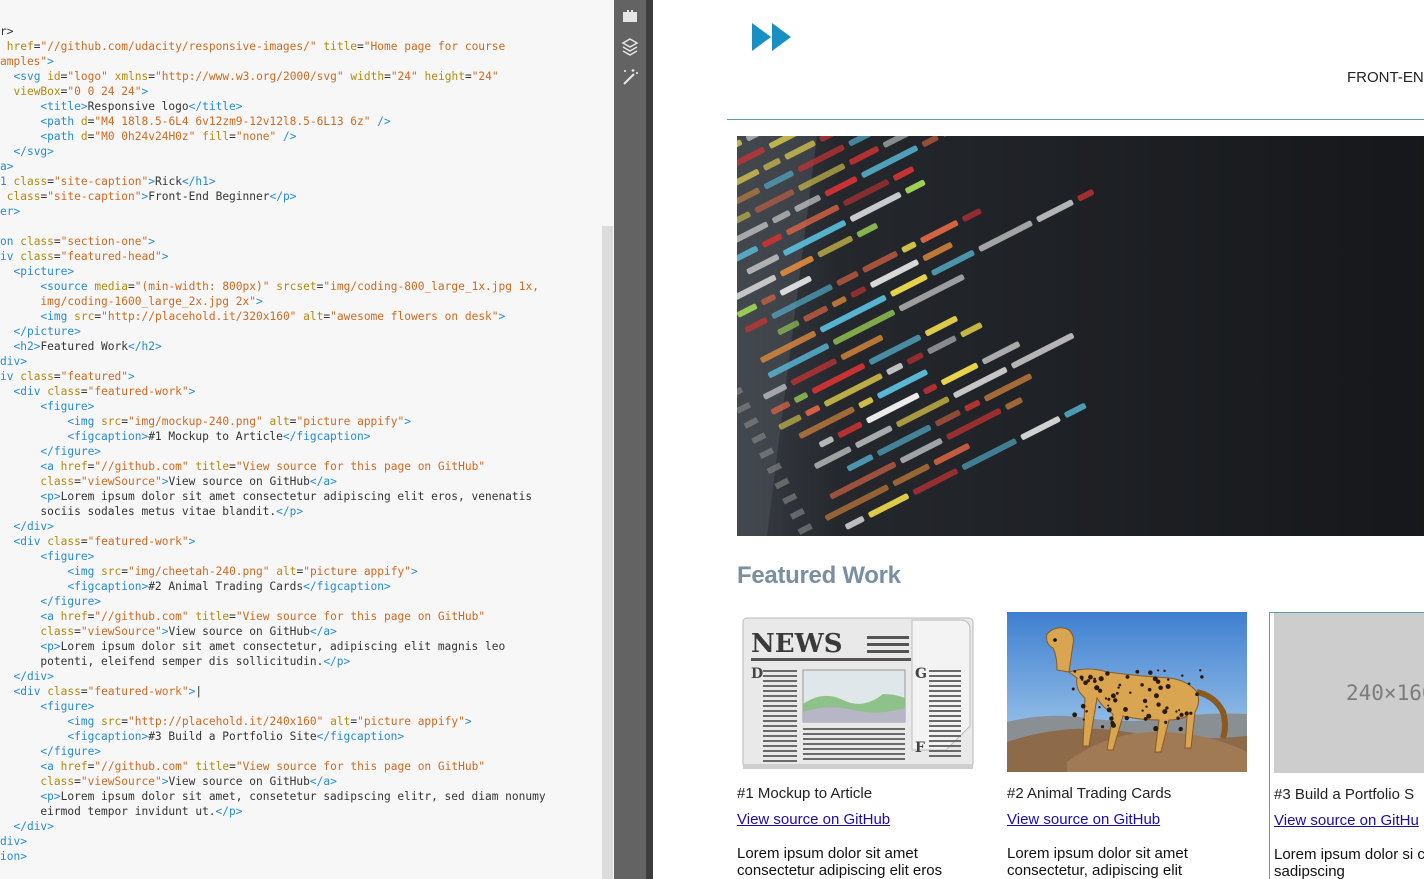 The height and width of the screenshot is (879, 1424). What do you see at coordinates (649, 439) in the screenshot?
I see `panel-divider` at bounding box center [649, 439].